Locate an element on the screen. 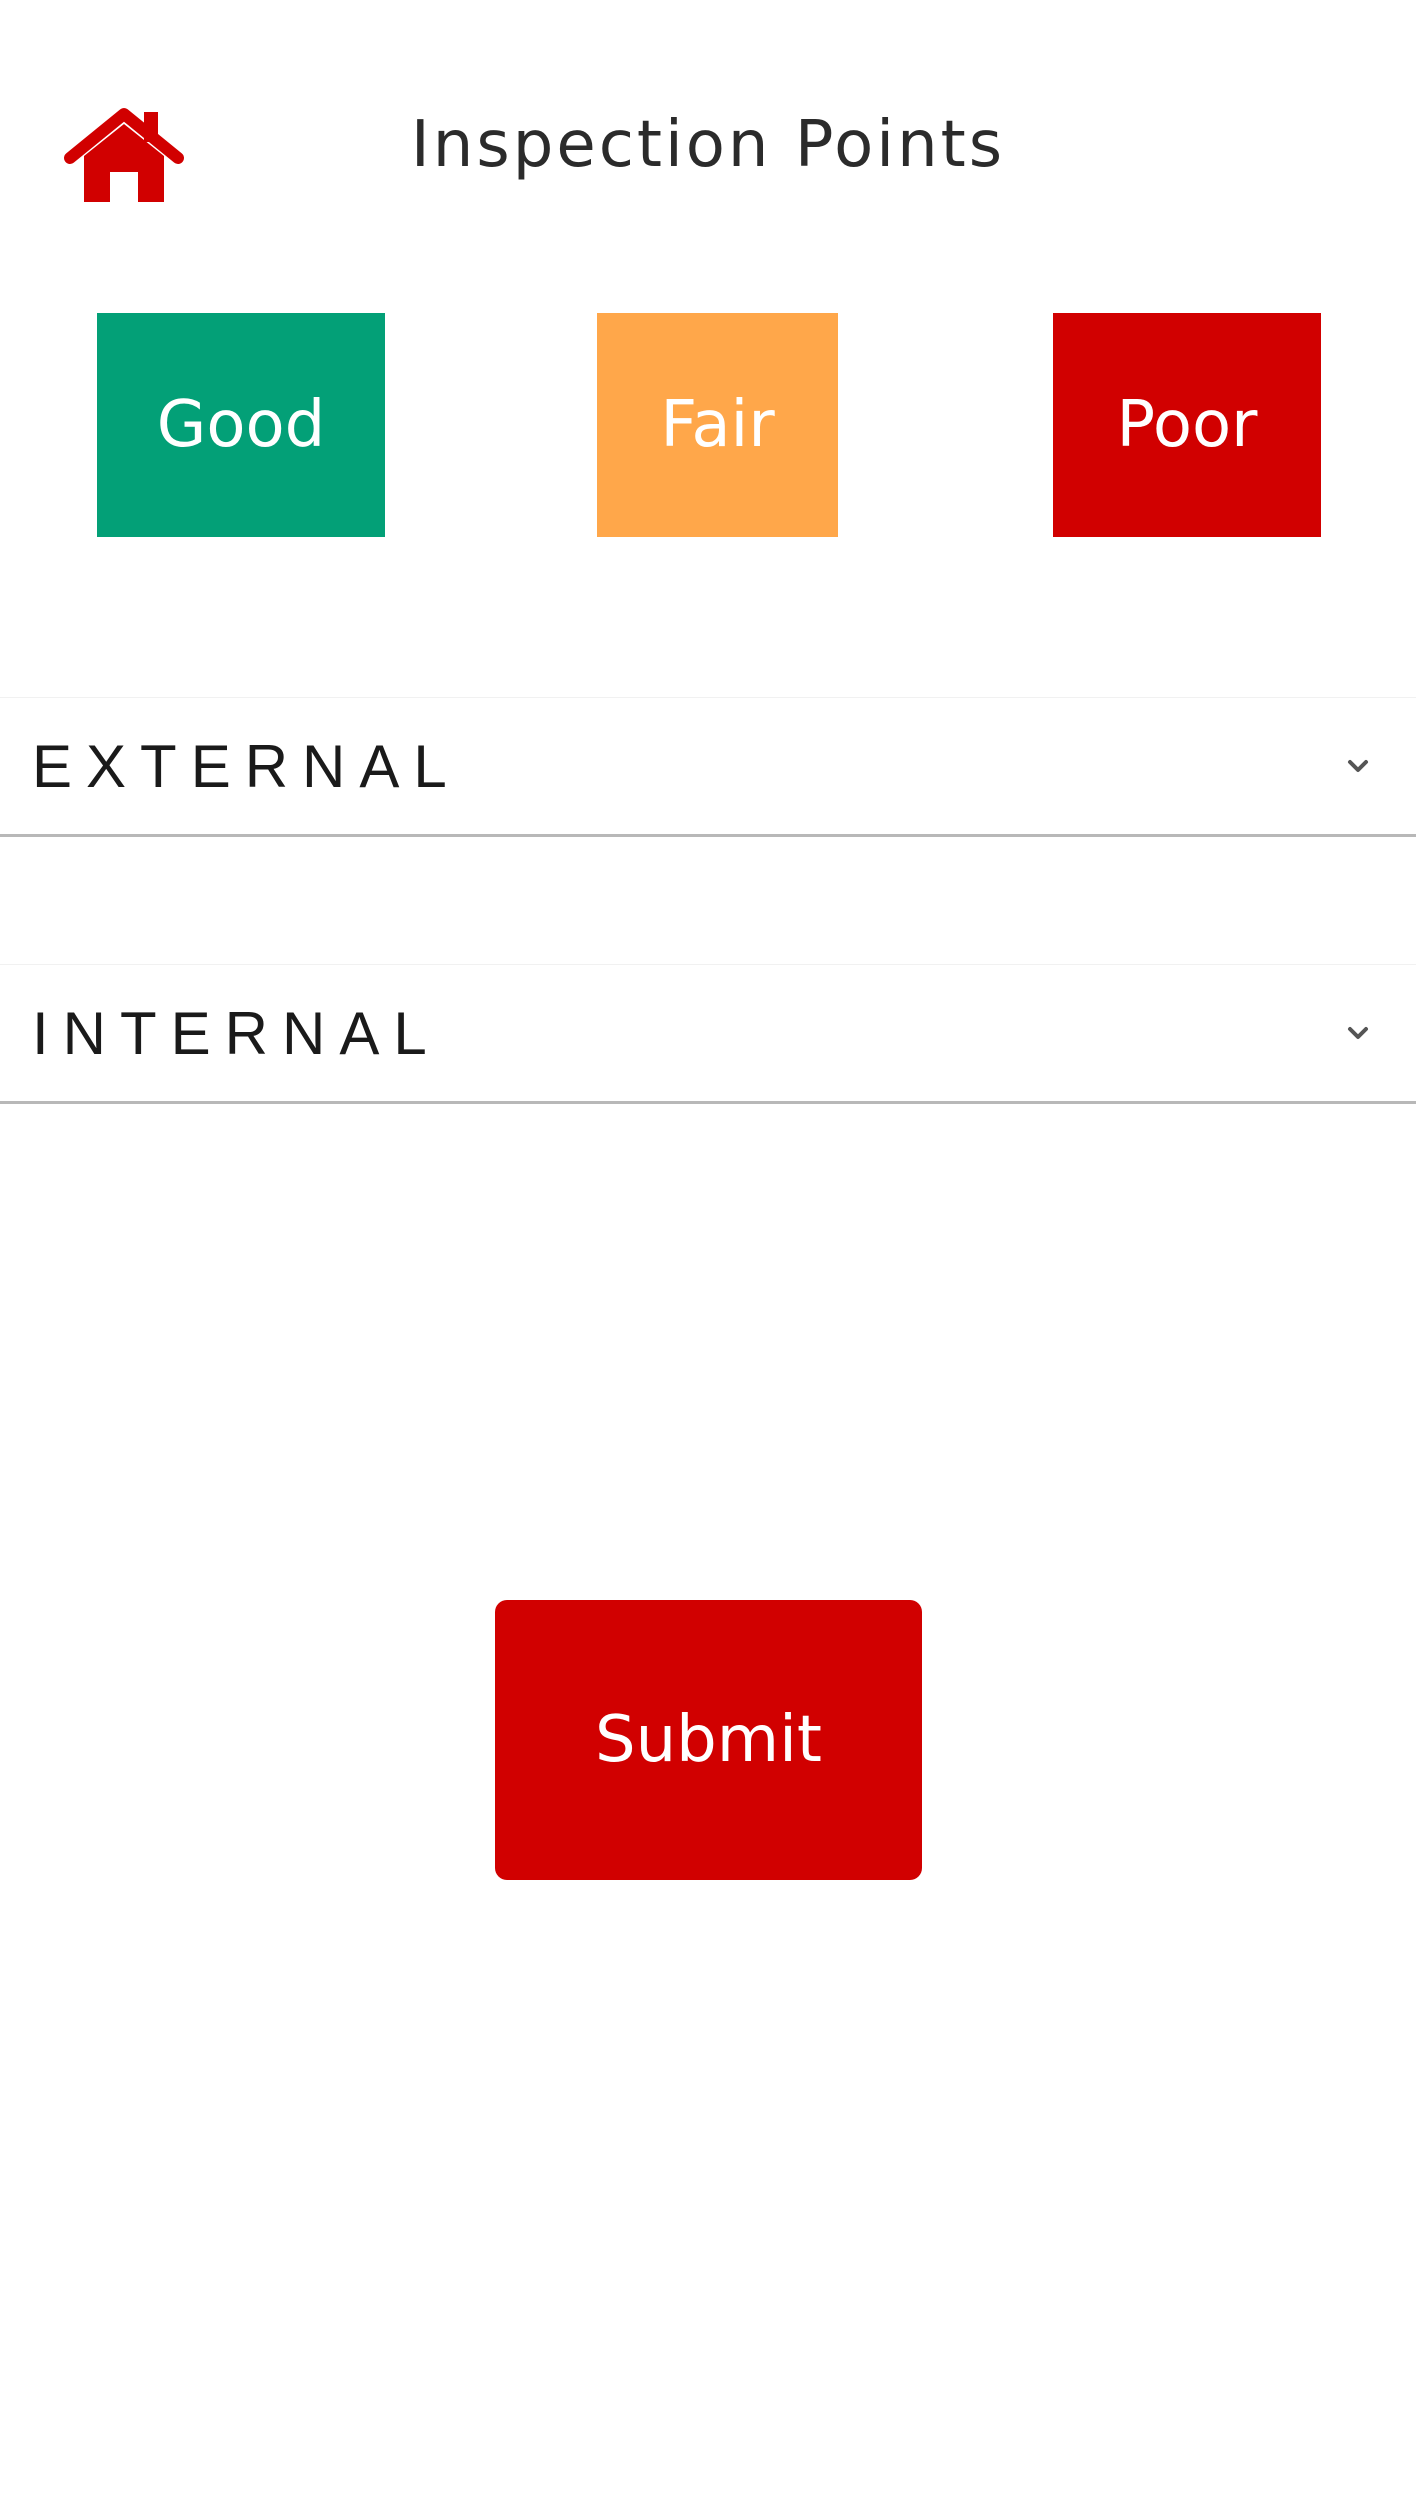 The height and width of the screenshot is (2516, 1416). rating-good-button: Good is located at coordinates (241, 425).